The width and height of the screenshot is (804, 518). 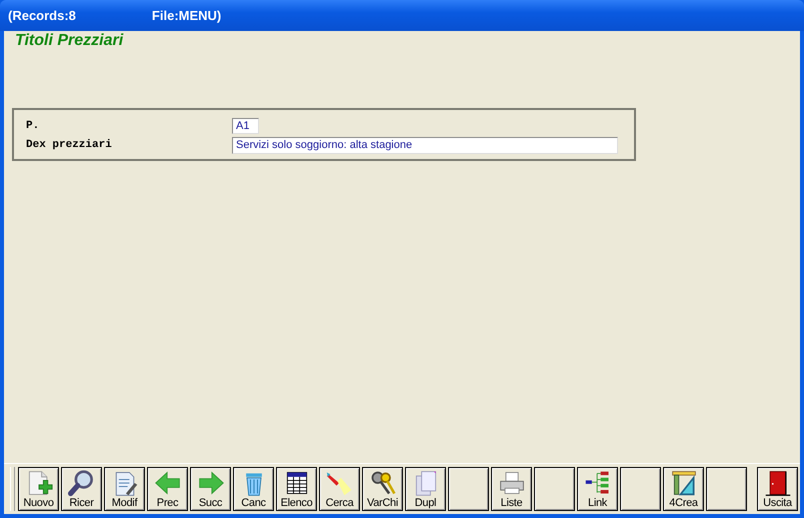 I want to click on field-label: Dex prezziari, so click(x=69, y=145).